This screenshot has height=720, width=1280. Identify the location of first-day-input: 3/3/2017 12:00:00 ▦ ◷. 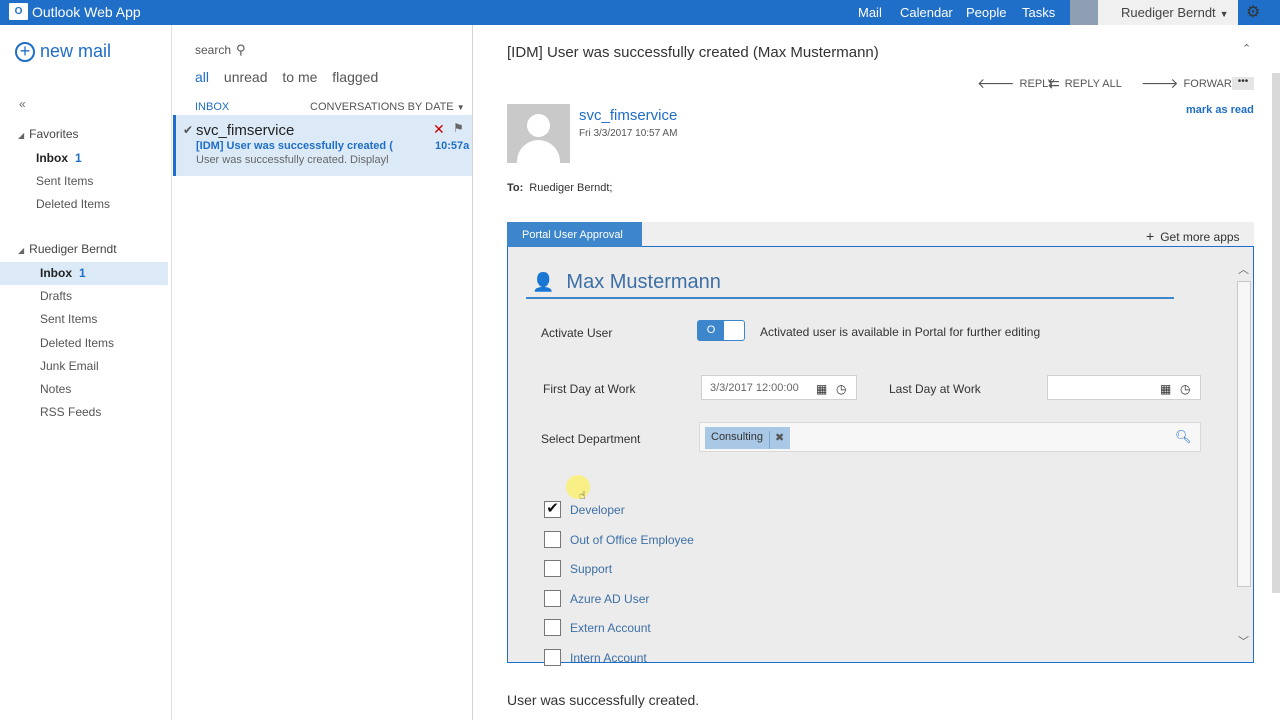
(779, 387).